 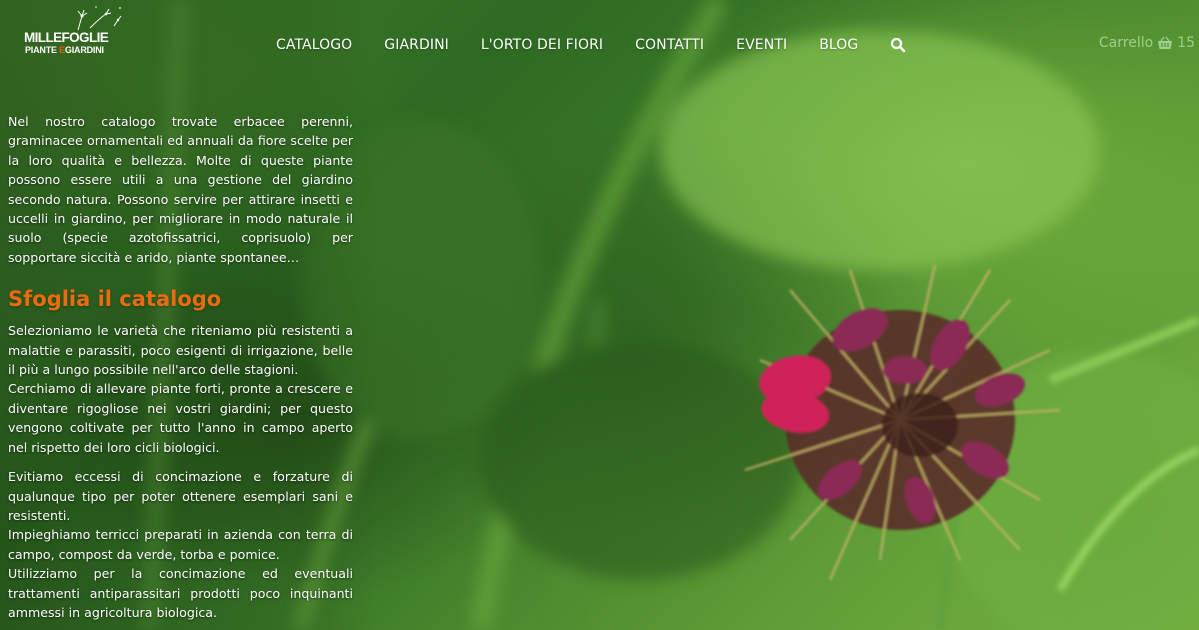 What do you see at coordinates (669, 45) in the screenshot?
I see `nav-item-contatti: CONTATTI` at bounding box center [669, 45].